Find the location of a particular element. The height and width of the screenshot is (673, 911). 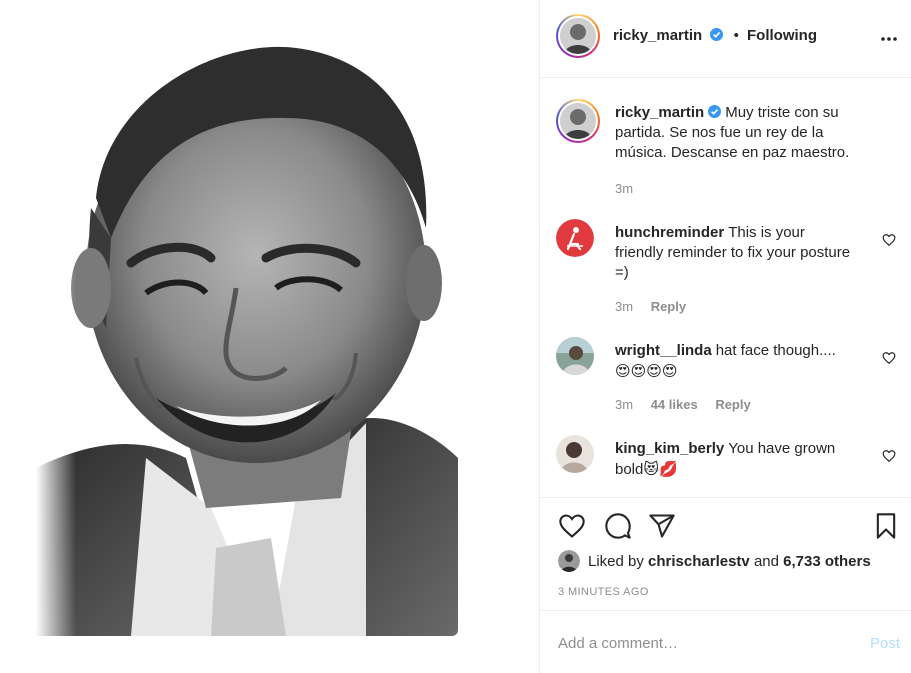

author-avatar is located at coordinates (578, 36).